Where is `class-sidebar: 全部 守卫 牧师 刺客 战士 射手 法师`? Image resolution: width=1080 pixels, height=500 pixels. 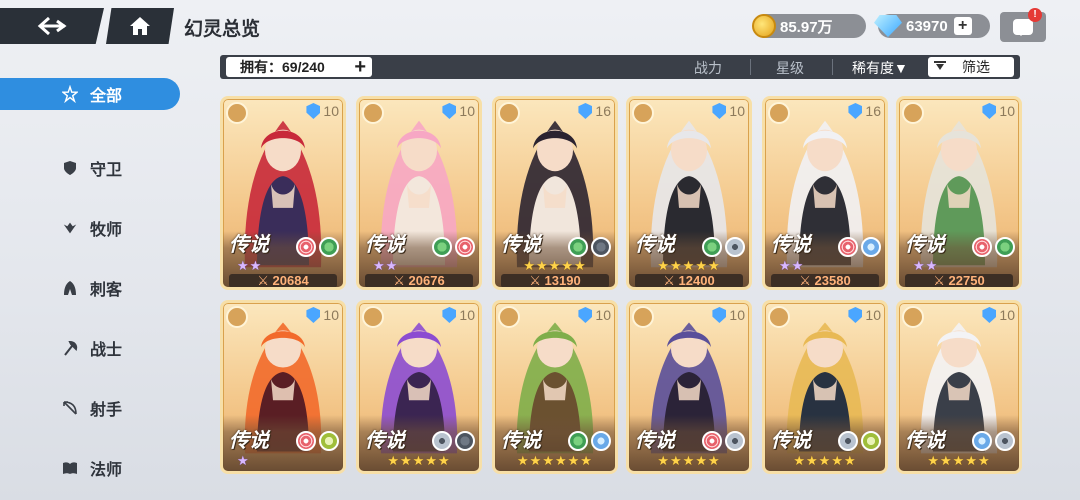 class-sidebar: 全部 守卫 牧师 刺客 战士 射手 法师 is located at coordinates (90, 288).